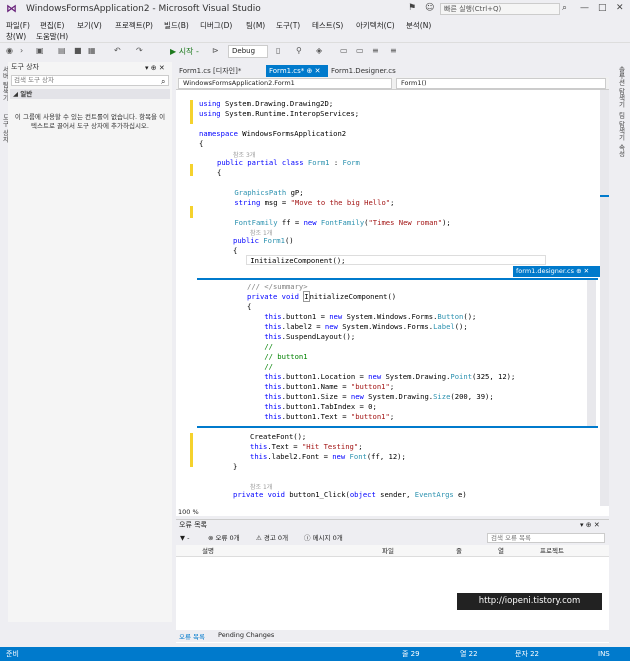  Describe the element at coordinates (459, 551) in the screenshot. I see `column-line: 줄` at that location.